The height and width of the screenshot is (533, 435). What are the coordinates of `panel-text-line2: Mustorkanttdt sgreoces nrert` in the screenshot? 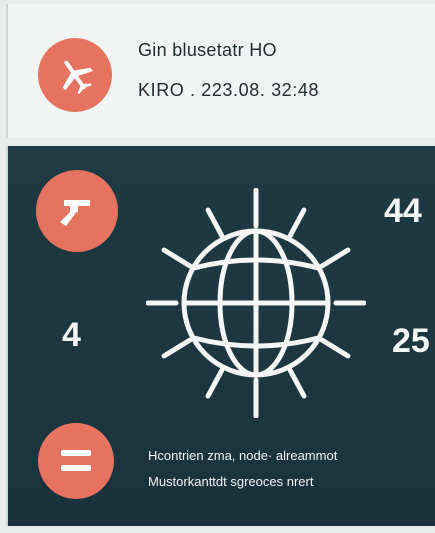 It's located at (231, 481).